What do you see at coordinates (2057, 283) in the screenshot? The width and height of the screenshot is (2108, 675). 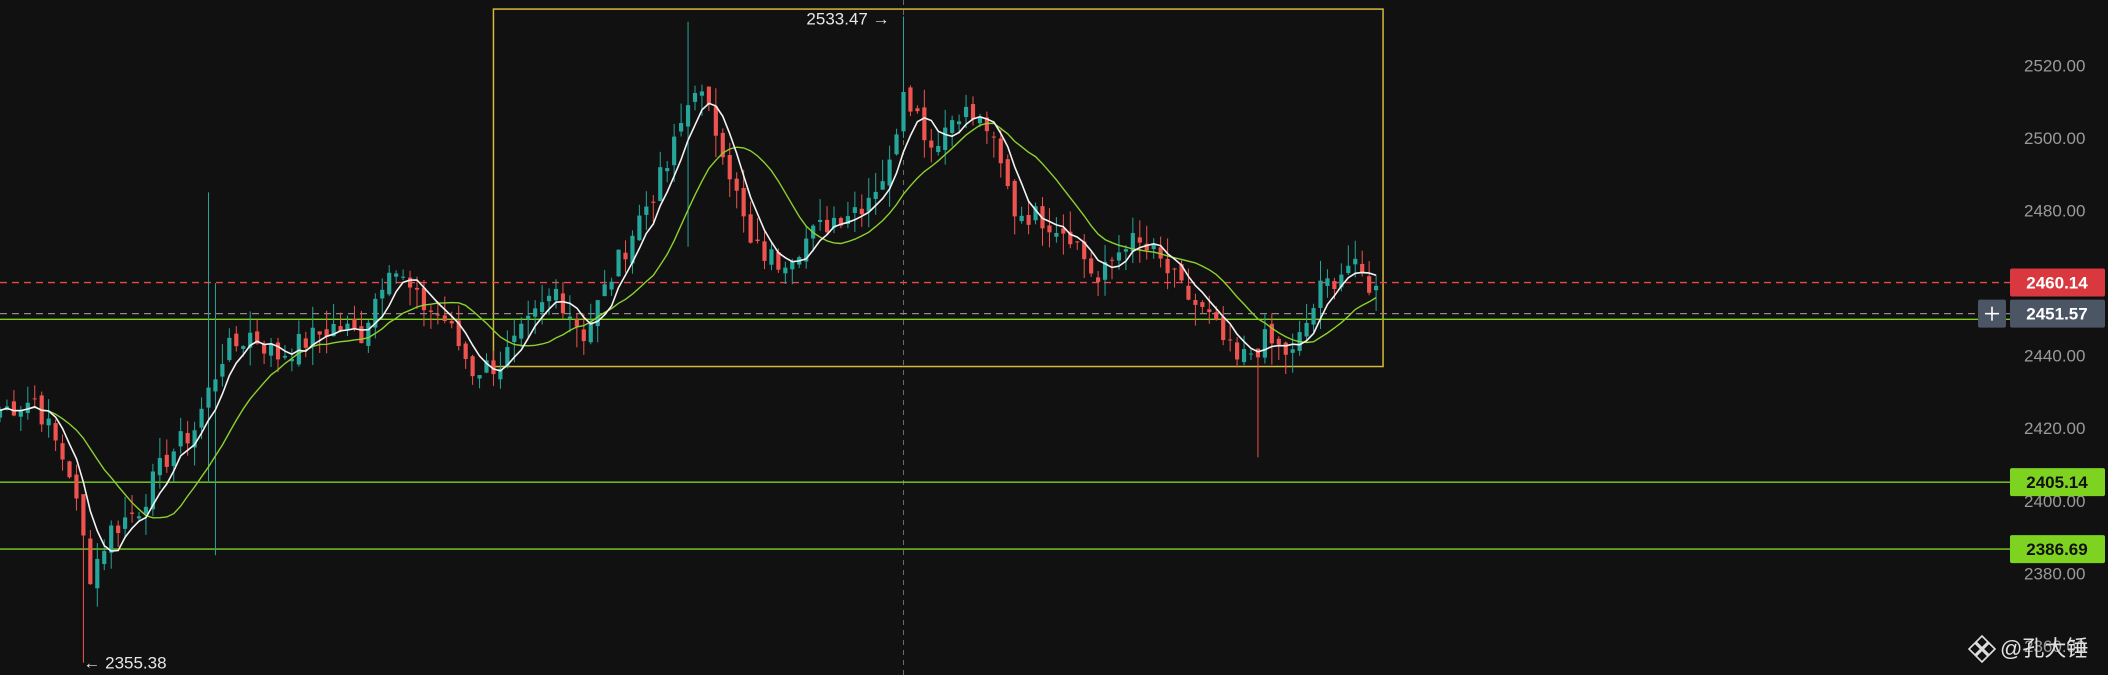 I see `price-tag-label: 2460.14` at bounding box center [2057, 283].